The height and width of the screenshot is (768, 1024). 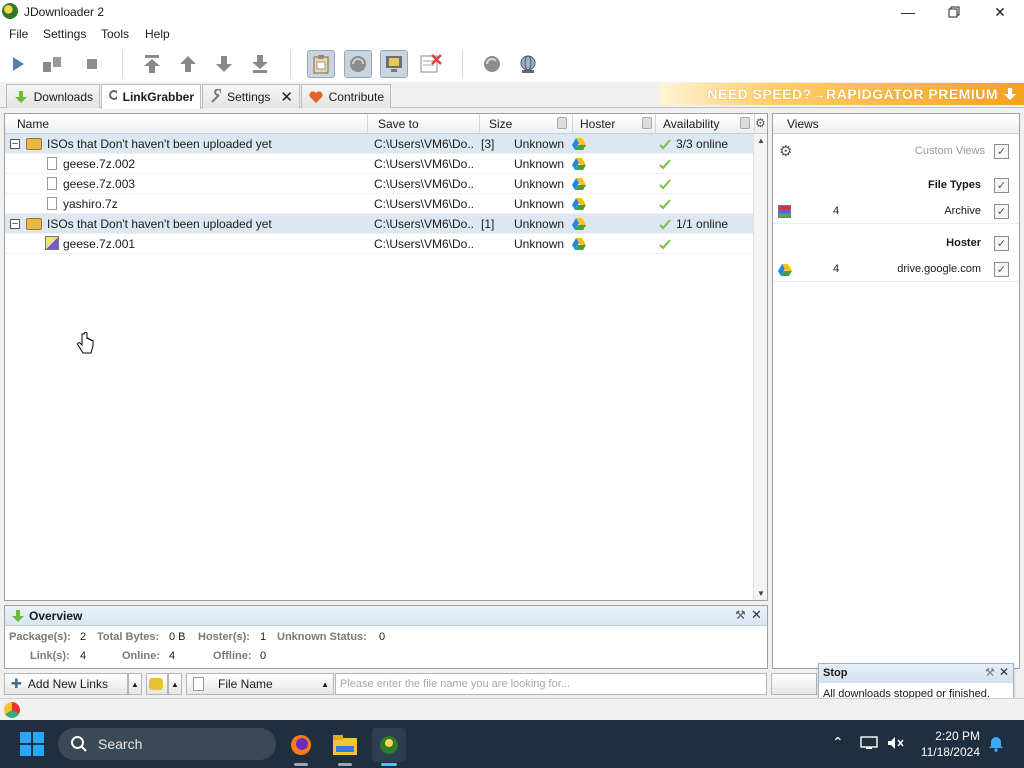 I want to click on move-up-button, so click(x=188, y=64).